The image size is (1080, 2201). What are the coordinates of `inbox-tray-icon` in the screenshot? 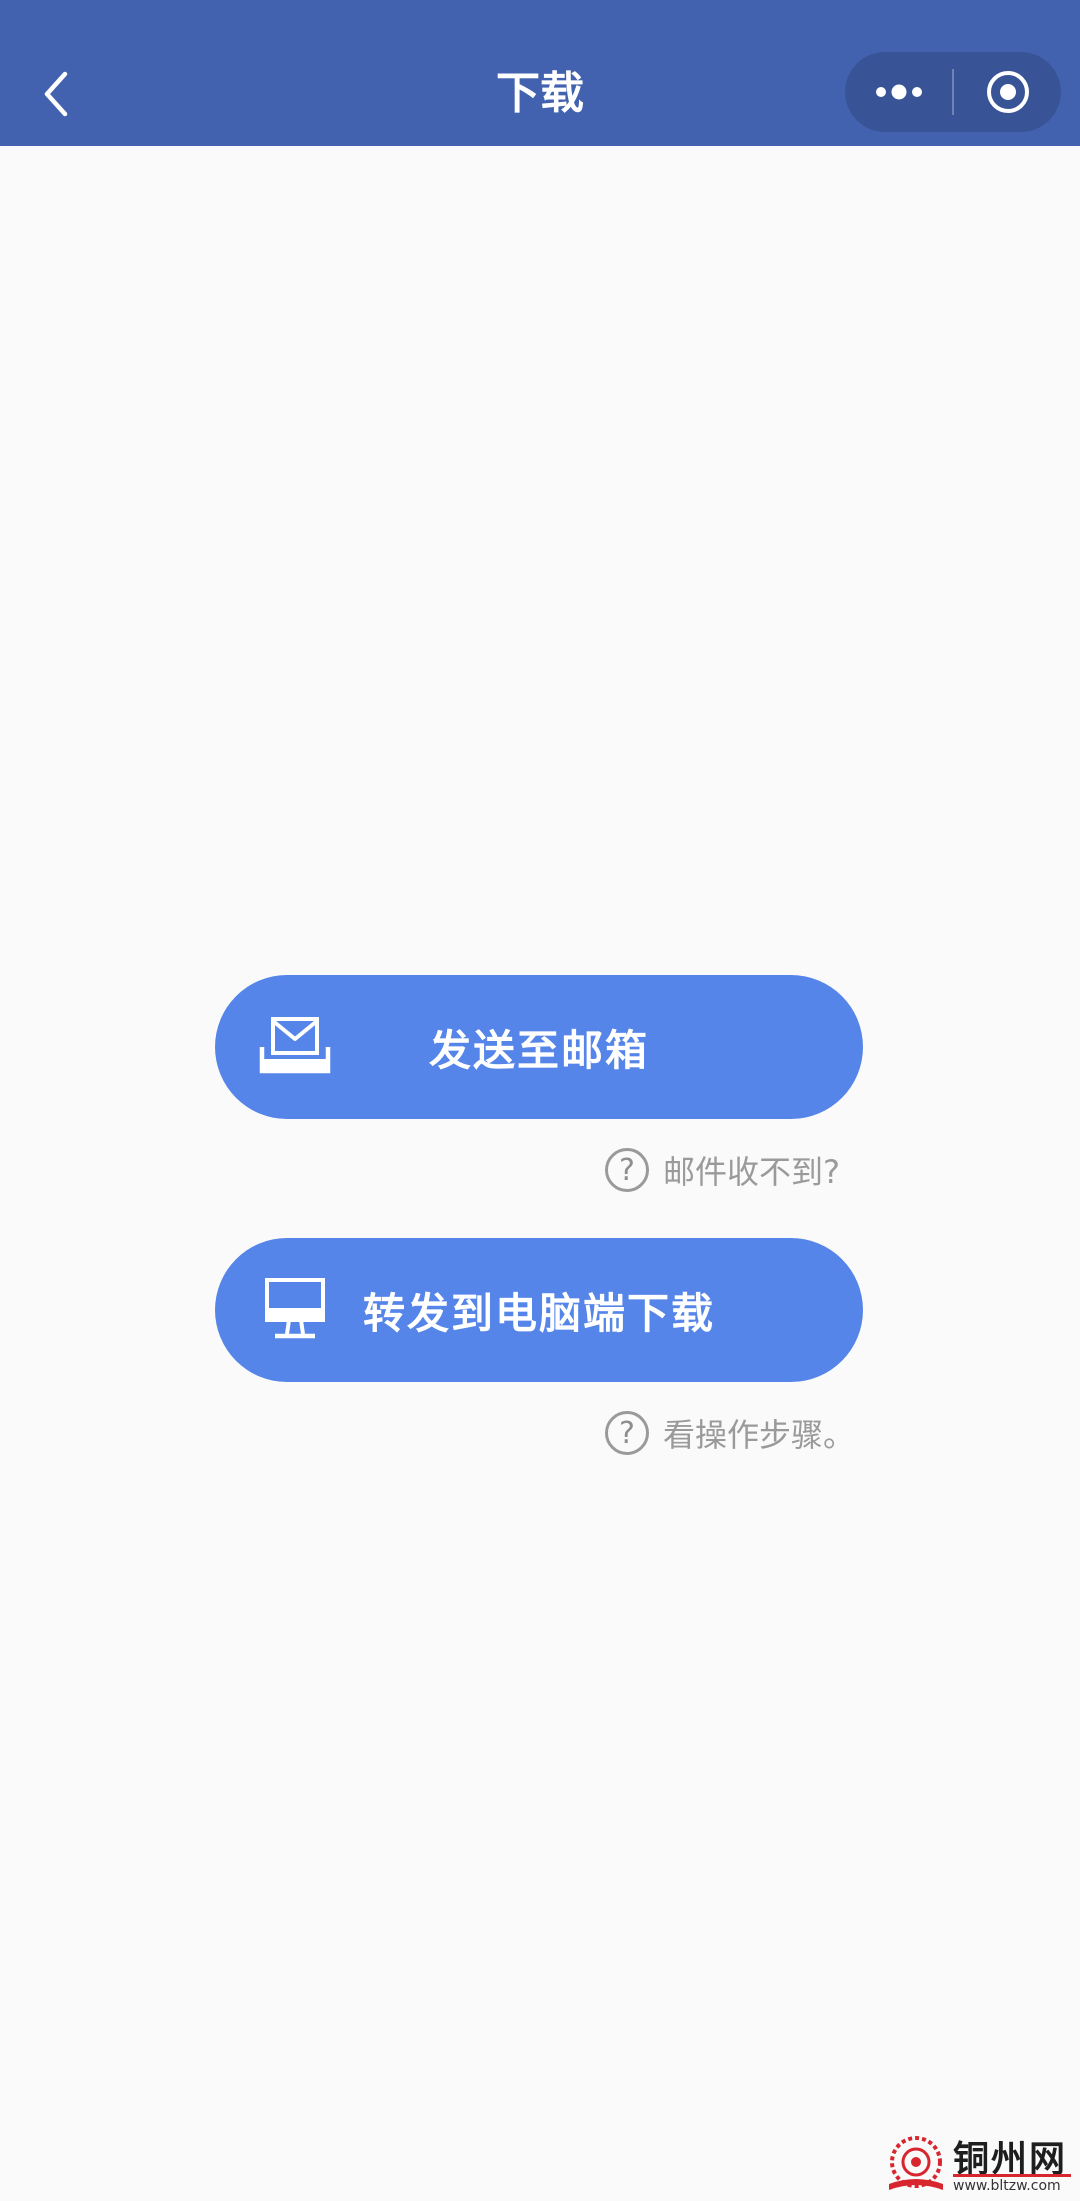 It's located at (295, 1045).